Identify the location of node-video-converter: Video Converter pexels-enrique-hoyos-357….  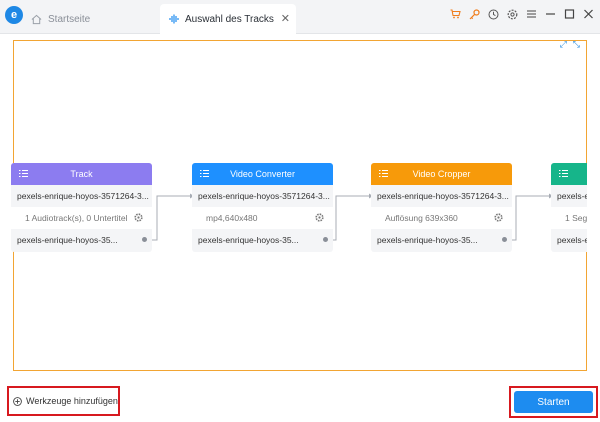
(262, 207).